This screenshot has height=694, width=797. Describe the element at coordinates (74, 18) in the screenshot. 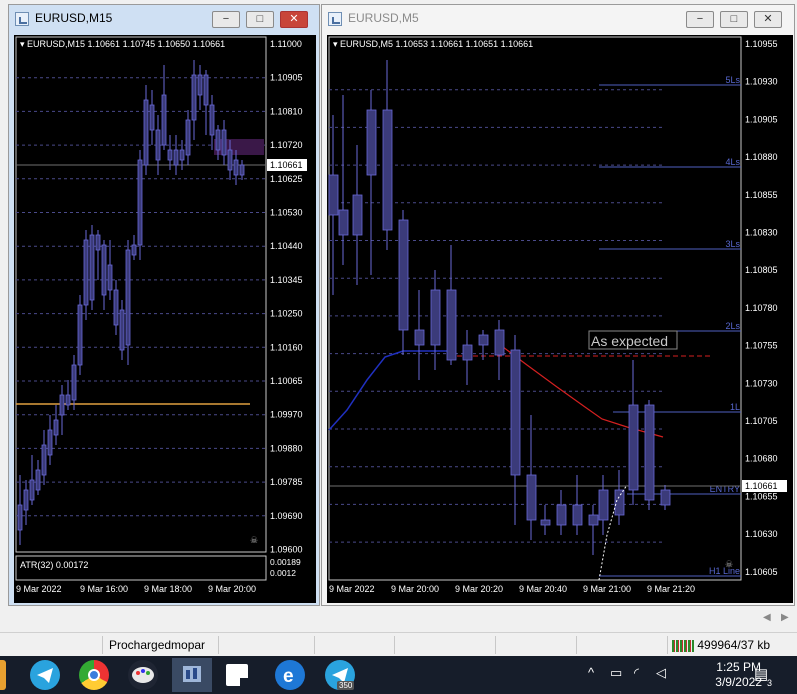

I see `window-title: EURUSD,M15` at that location.